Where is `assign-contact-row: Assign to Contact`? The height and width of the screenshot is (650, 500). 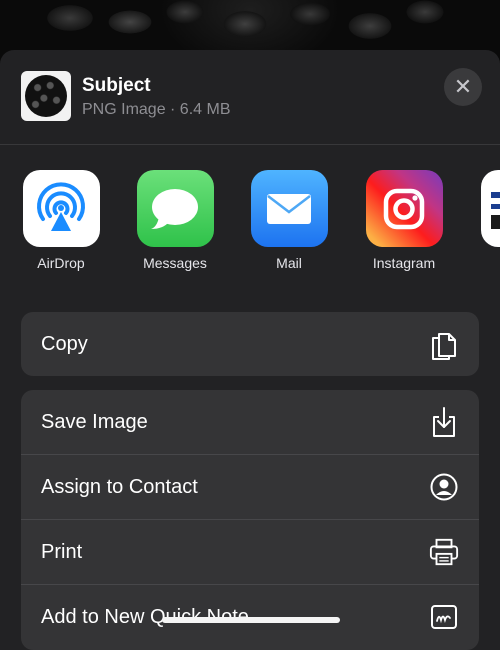
assign-contact-row: Assign to Contact is located at coordinates (250, 486).